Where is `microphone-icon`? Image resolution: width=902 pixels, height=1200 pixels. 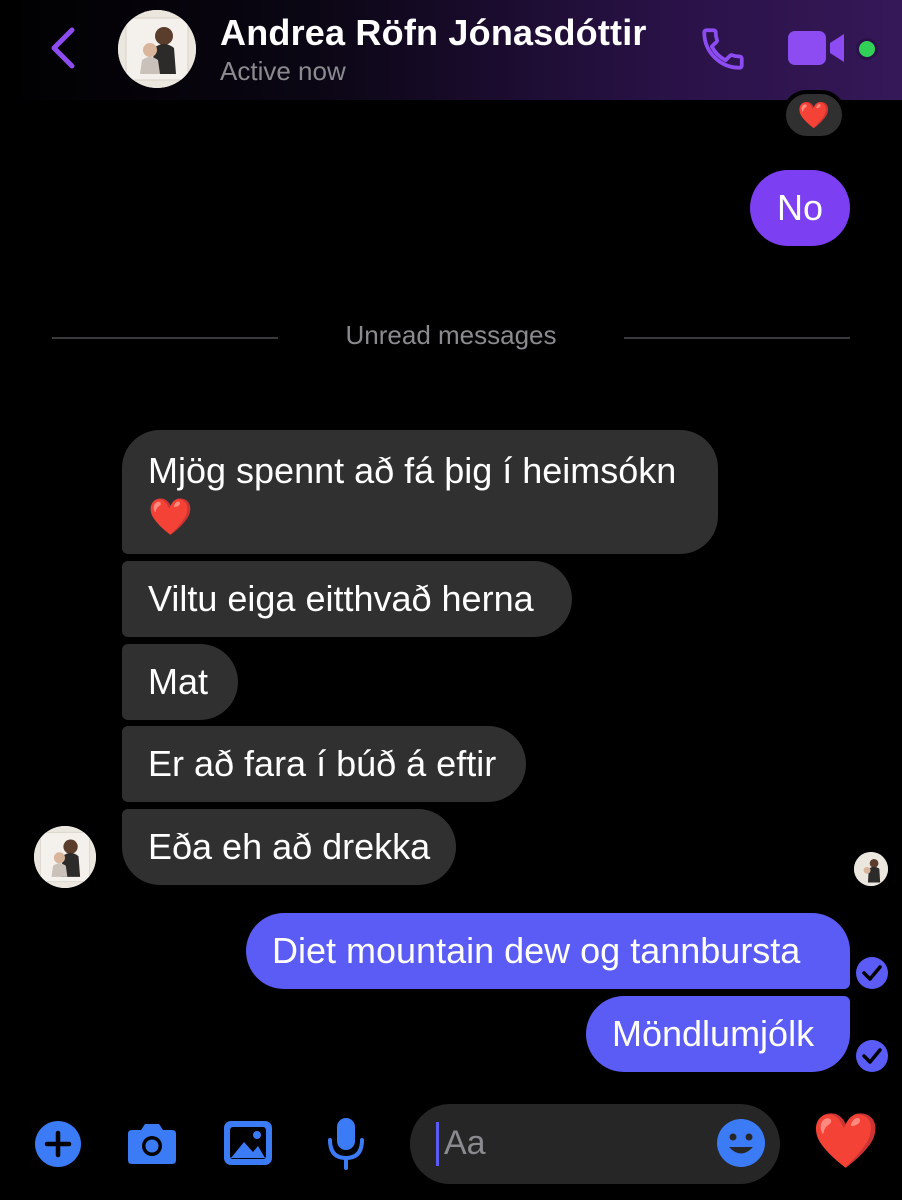 microphone-icon is located at coordinates (346, 1144).